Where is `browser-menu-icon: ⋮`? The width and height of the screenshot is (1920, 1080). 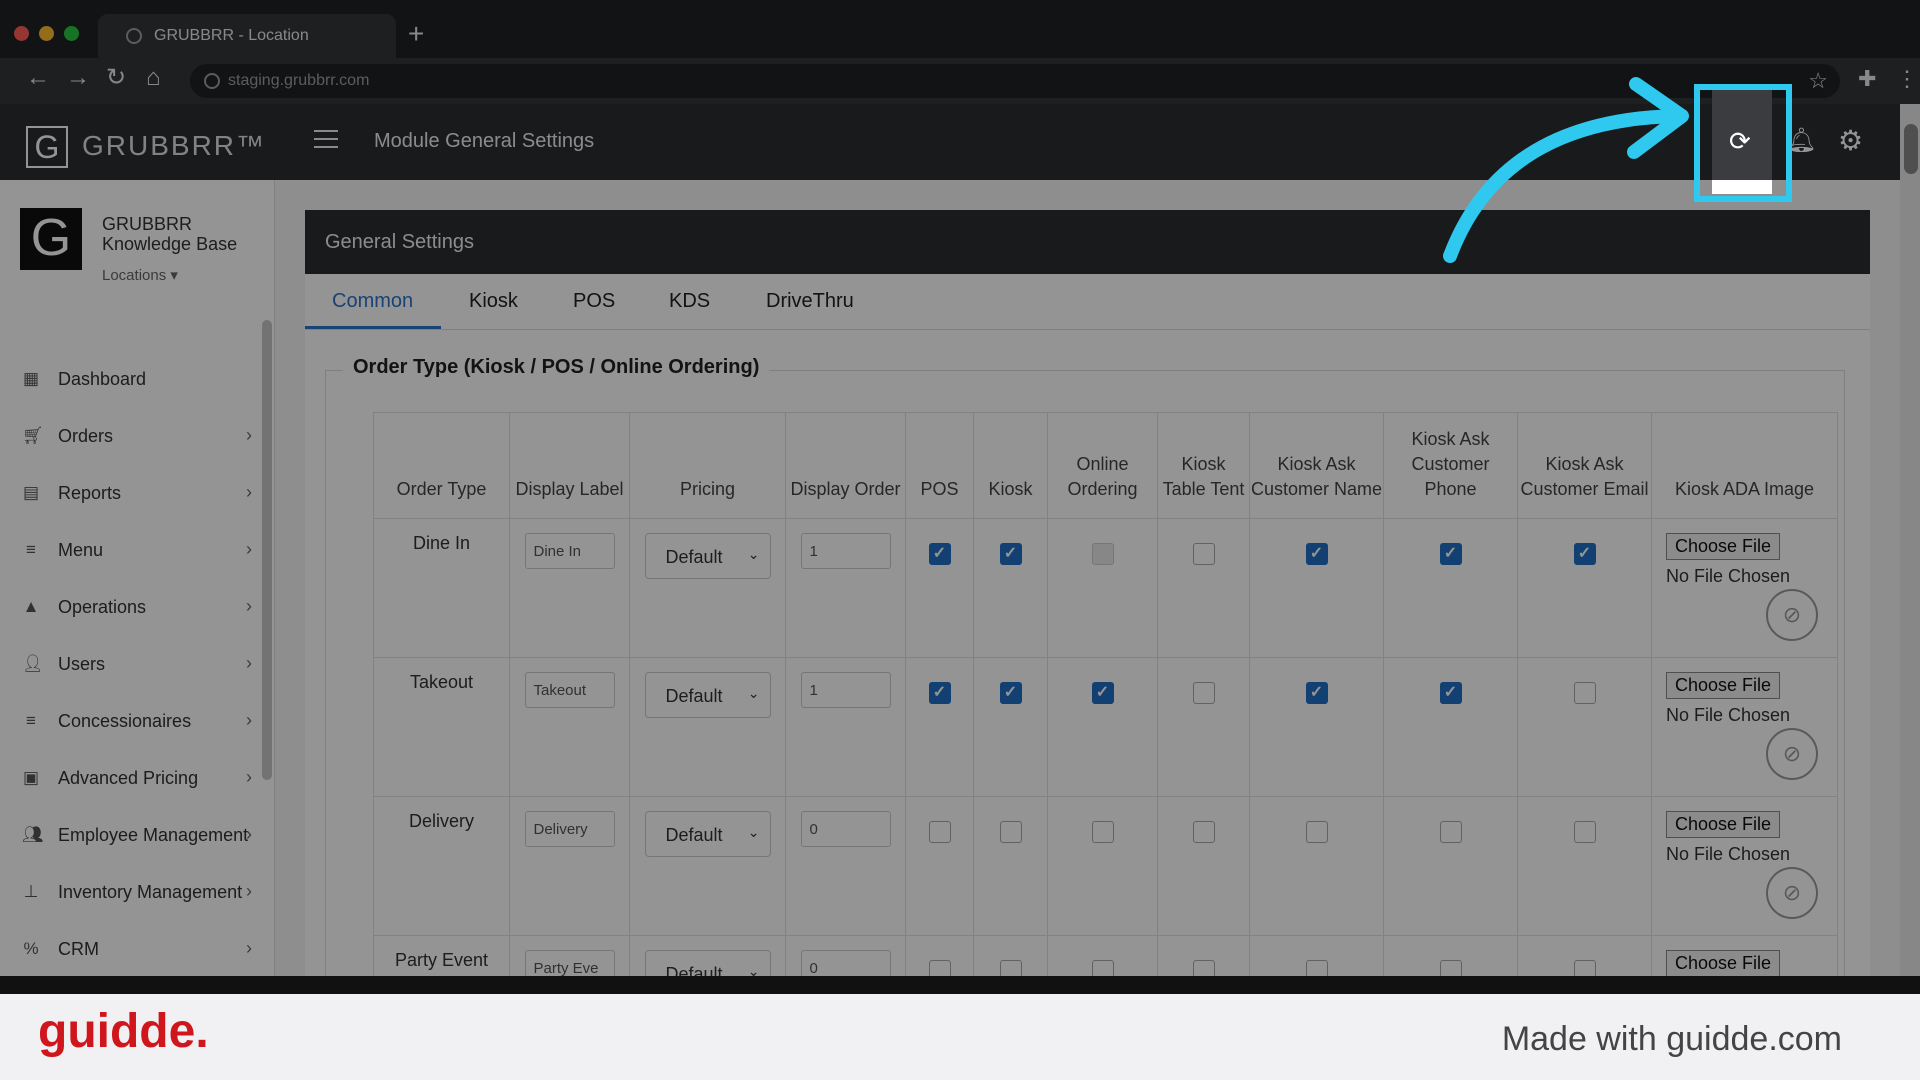
browser-menu-icon: ⋮ is located at coordinates (1907, 79).